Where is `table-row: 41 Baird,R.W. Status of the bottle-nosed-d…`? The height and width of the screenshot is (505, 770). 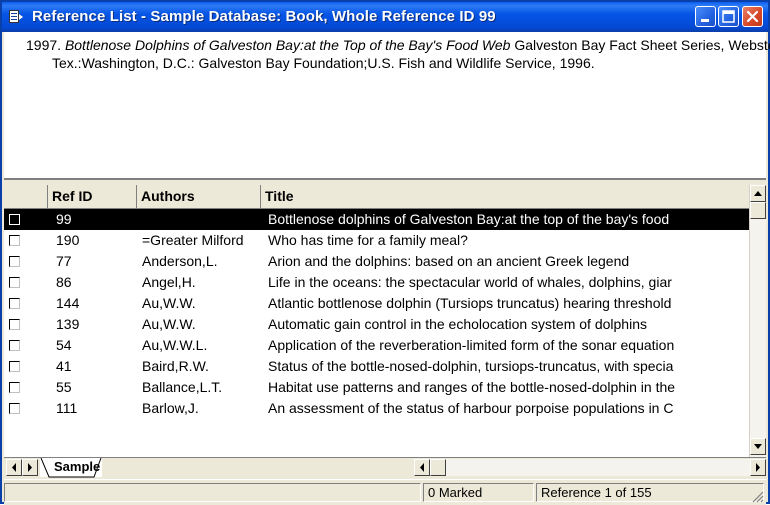
table-row: 41 Baird,R.W. Status of the bottle-nosed-d… is located at coordinates (376, 366).